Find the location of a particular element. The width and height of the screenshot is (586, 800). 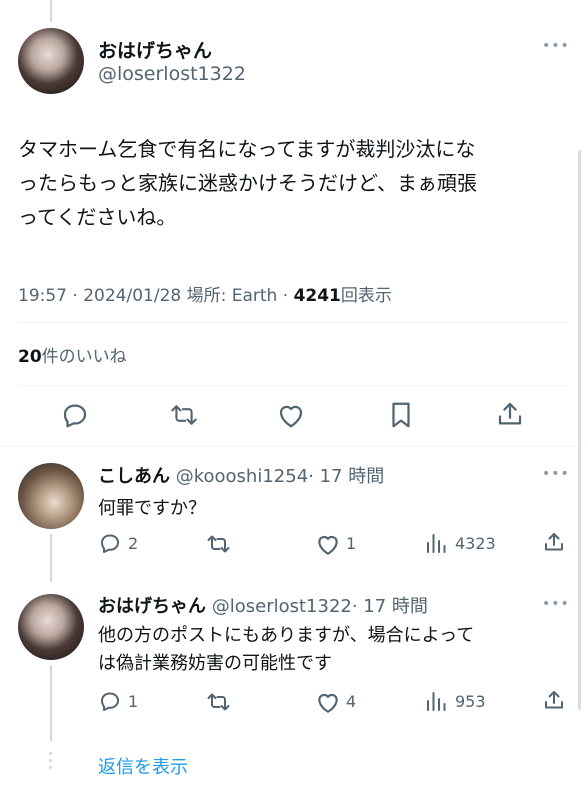

scrollbar is located at coordinates (579, 430).